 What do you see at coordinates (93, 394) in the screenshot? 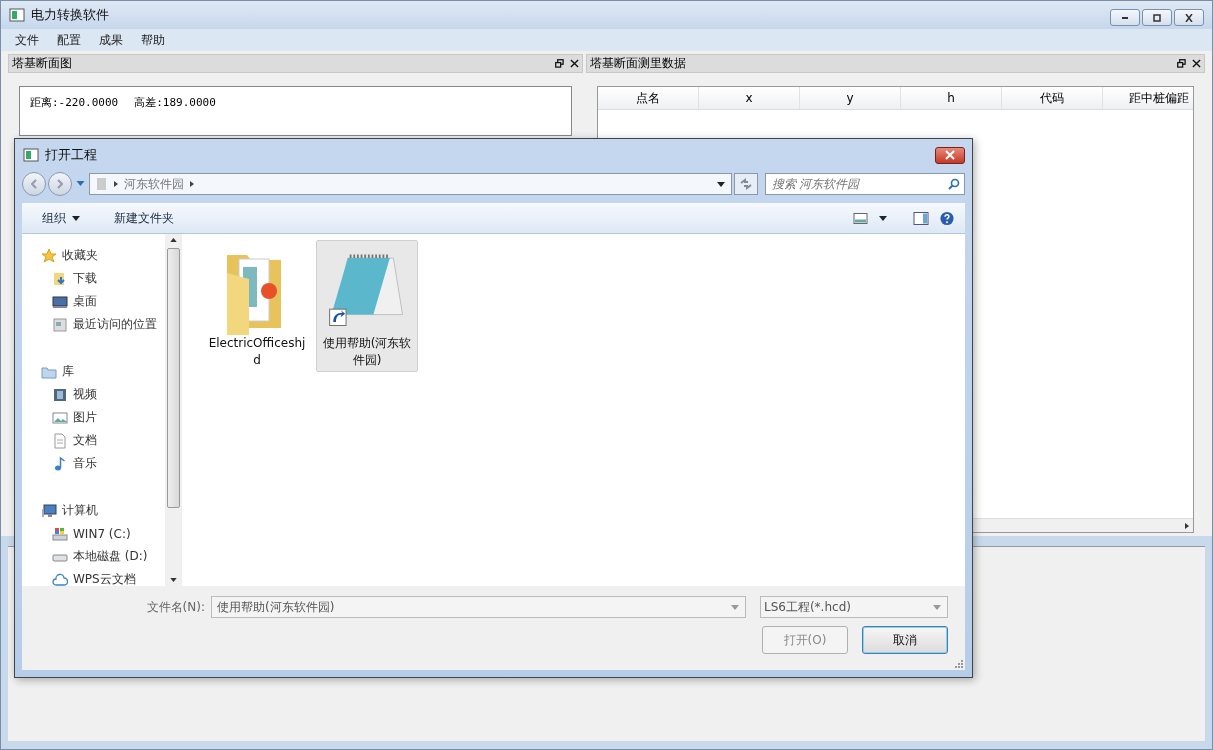
I see `nav-item: 视频` at bounding box center [93, 394].